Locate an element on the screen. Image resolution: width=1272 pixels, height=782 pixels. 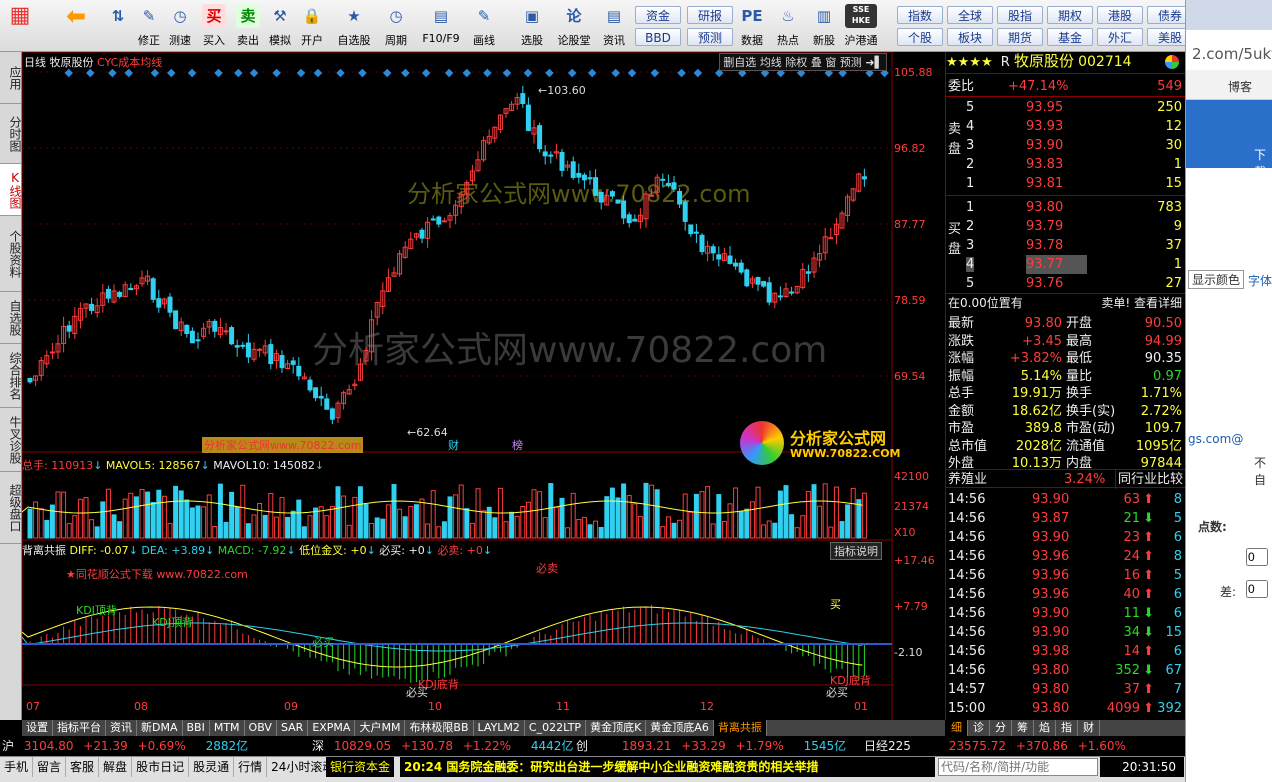
nav-1-2-button: 个股 is located at coordinates (920, 37).